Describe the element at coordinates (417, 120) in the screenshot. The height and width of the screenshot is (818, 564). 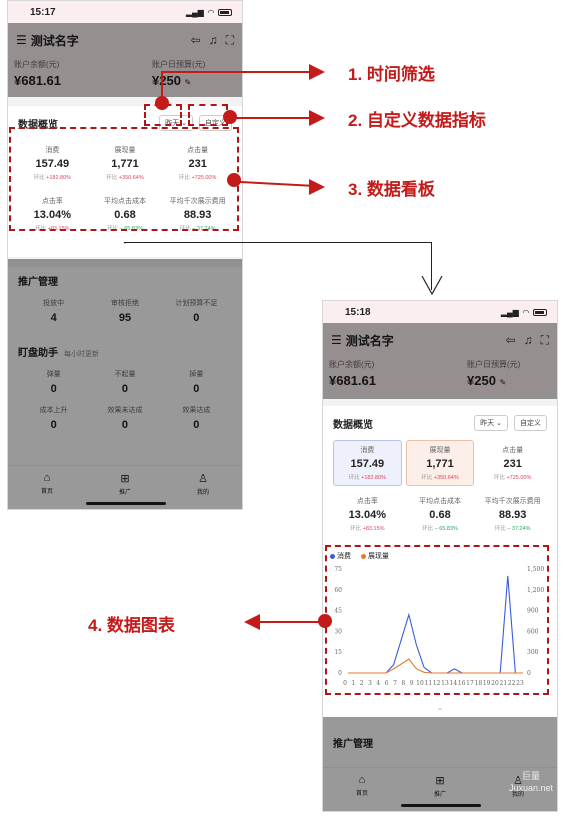
I see `annotation-label: 2. 自定义数据指标` at that location.